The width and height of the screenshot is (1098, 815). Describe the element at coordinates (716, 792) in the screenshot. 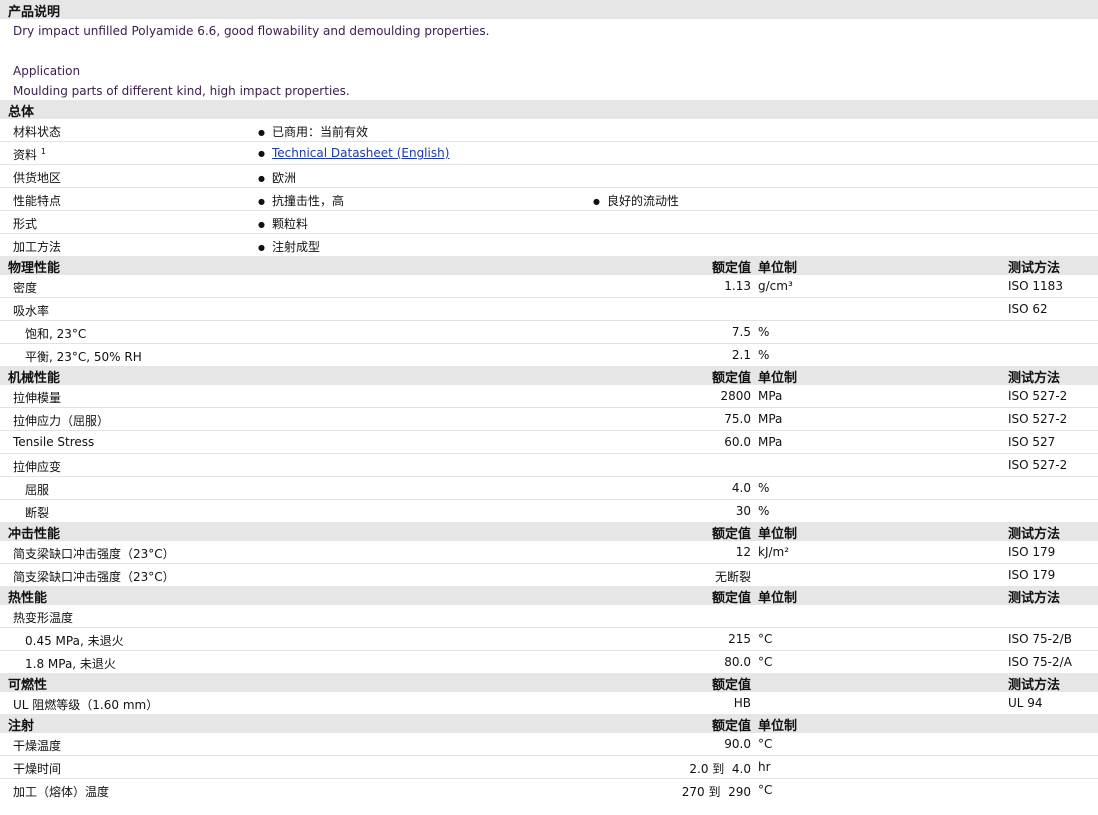

I see `row-value: 270 到 290` at that location.